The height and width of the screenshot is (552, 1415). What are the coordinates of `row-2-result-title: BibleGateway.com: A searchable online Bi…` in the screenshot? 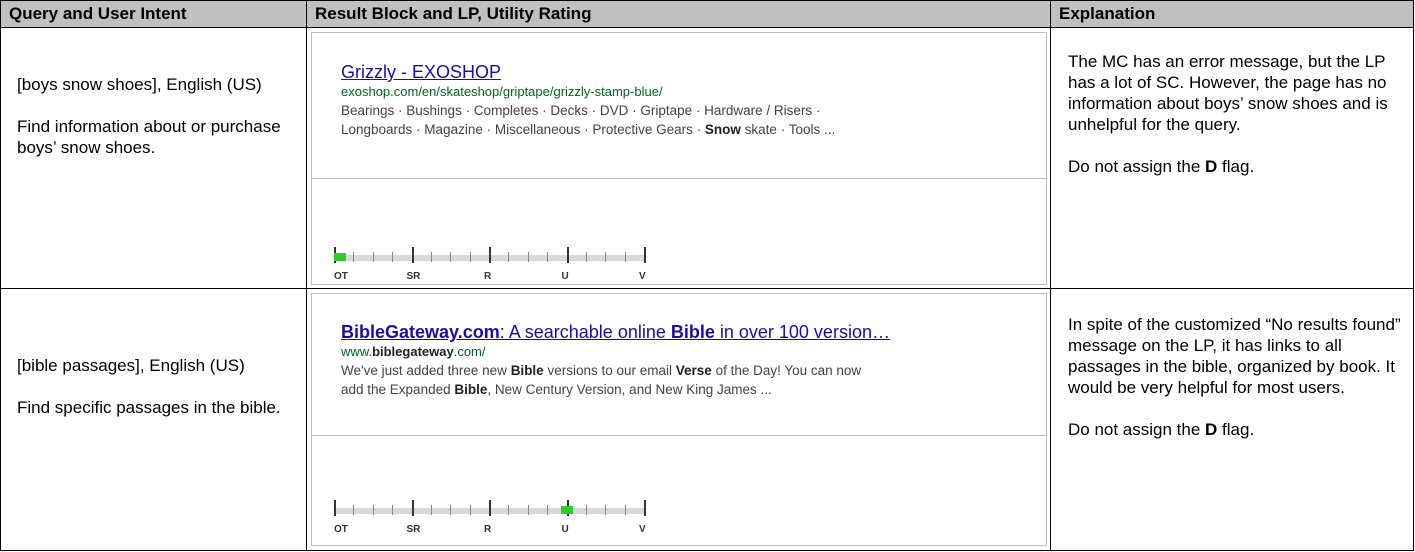 It's located at (615, 332).